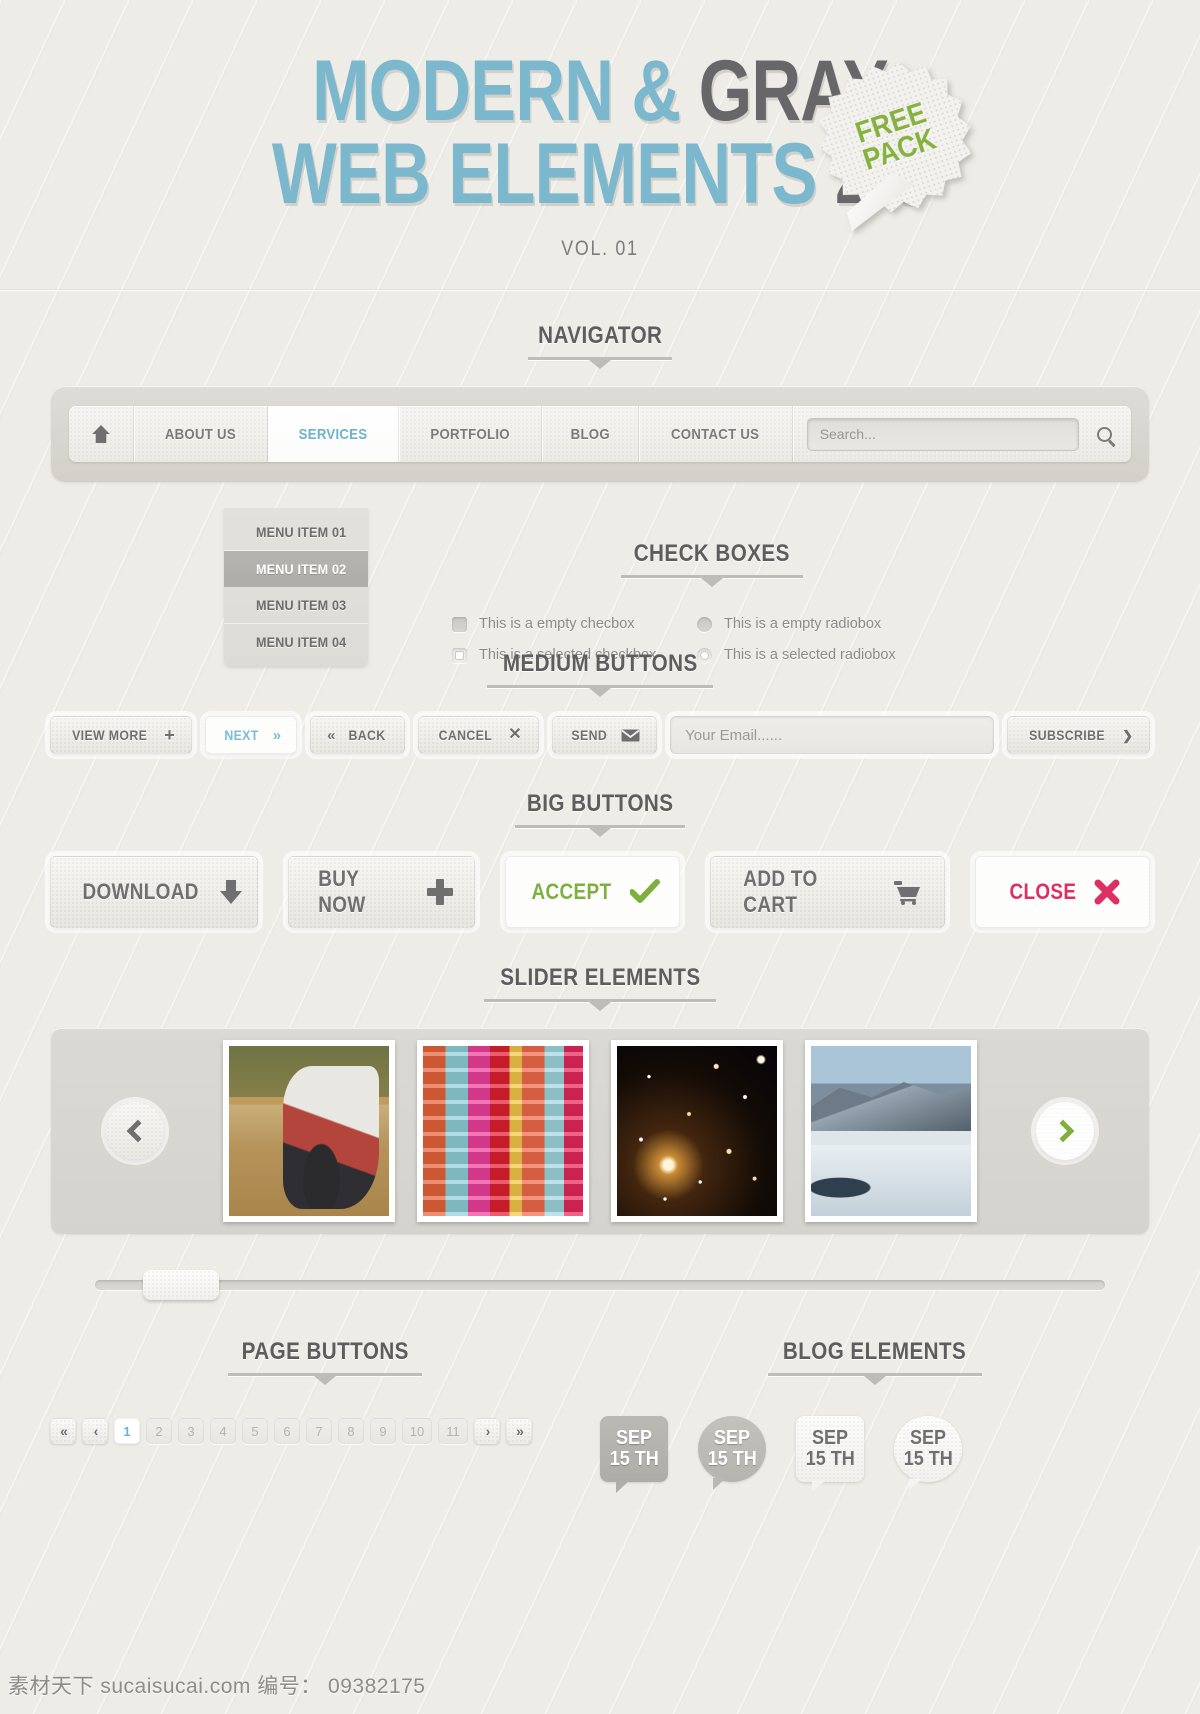 This screenshot has width=1200, height=1714. I want to click on dropdown-item-04: MENU ITEM 04, so click(296, 642).